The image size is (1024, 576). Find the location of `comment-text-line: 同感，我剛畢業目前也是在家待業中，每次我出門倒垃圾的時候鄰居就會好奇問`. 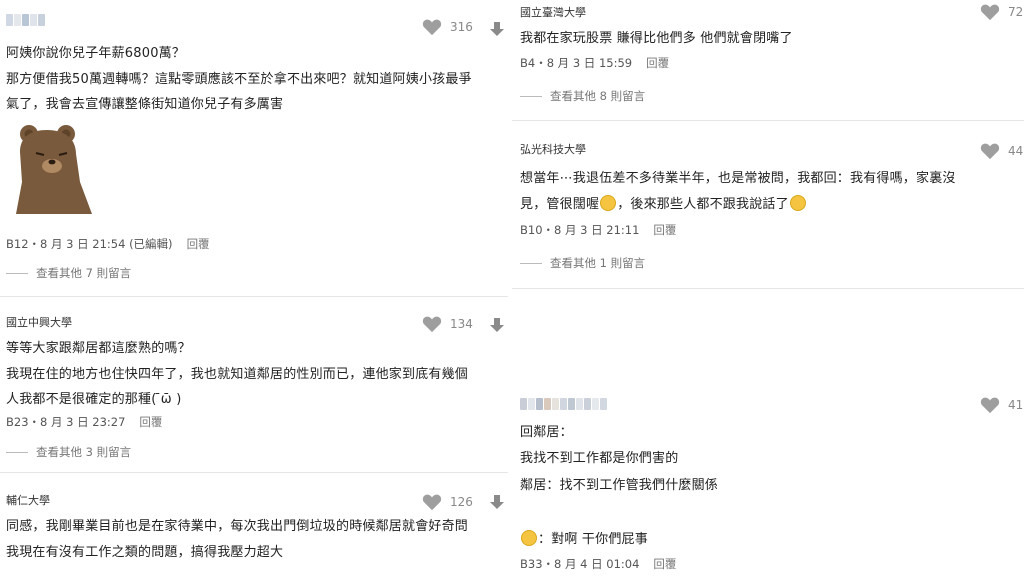

comment-text-line: 同感，我剛畢業目前也是在家待業中，每次我出門倒垃圾的時候鄰居就會好奇問 is located at coordinates (237, 526).